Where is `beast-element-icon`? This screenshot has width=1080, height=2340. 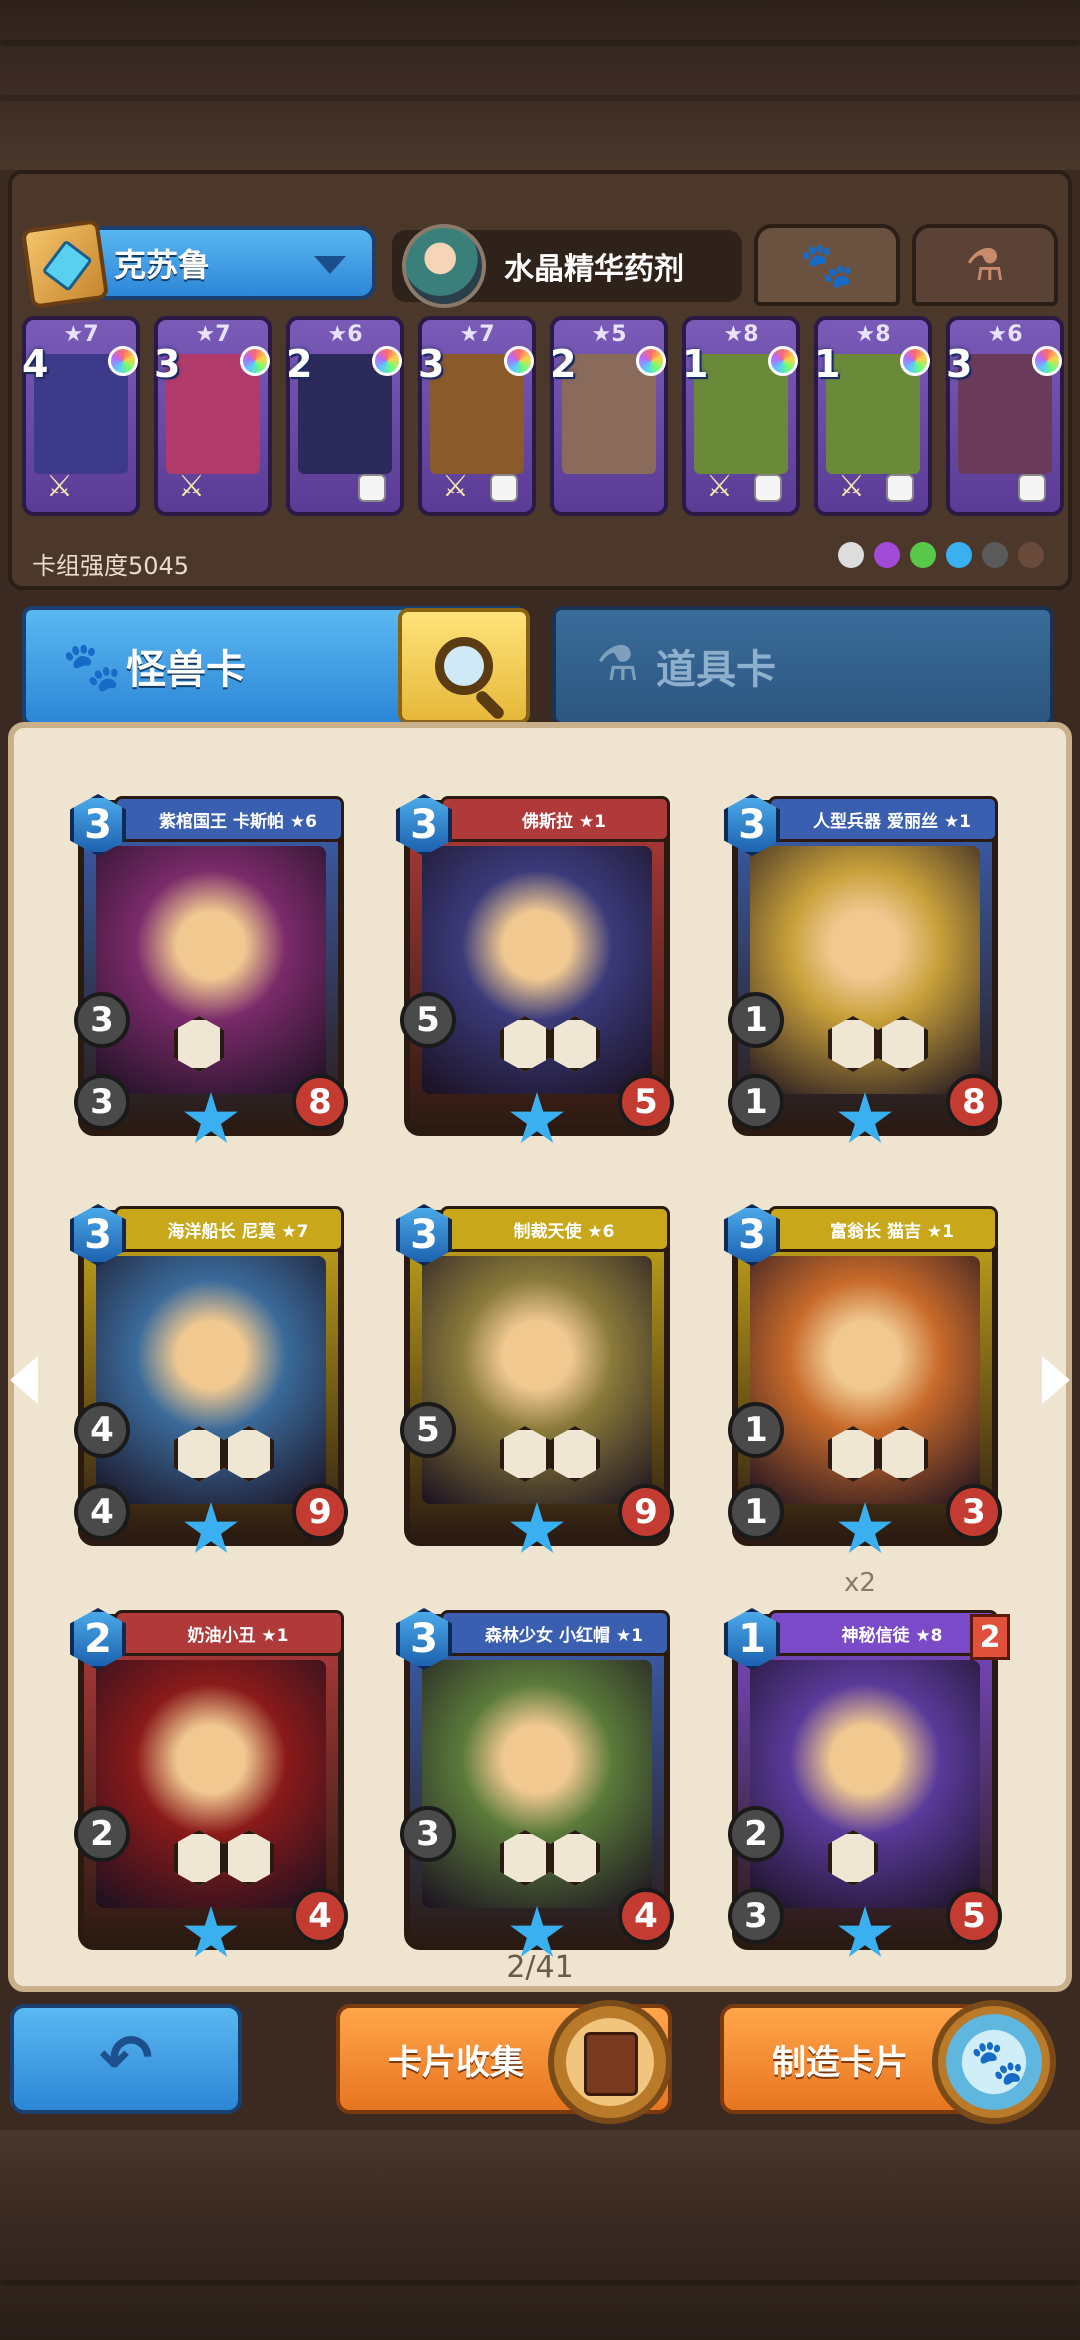 beast-element-icon is located at coordinates (995, 555).